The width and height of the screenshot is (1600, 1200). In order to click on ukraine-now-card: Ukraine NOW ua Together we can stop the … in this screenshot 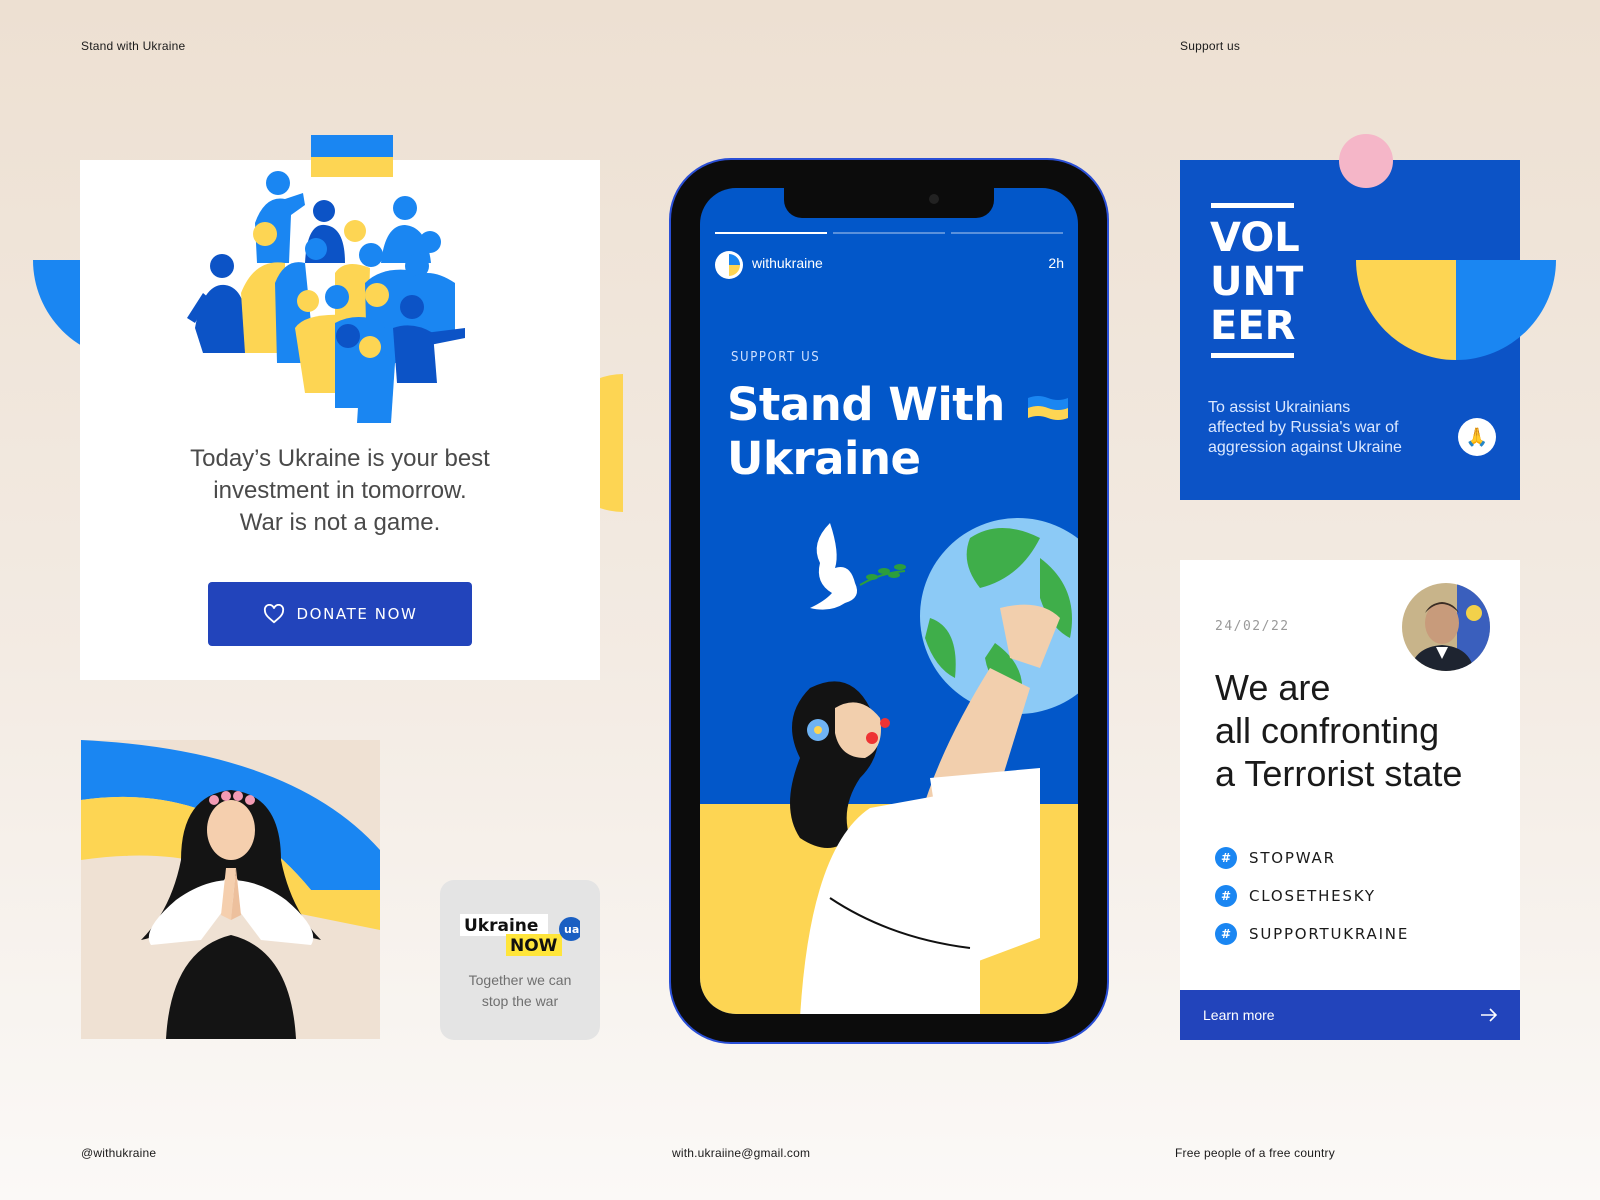, I will do `click(520, 960)`.